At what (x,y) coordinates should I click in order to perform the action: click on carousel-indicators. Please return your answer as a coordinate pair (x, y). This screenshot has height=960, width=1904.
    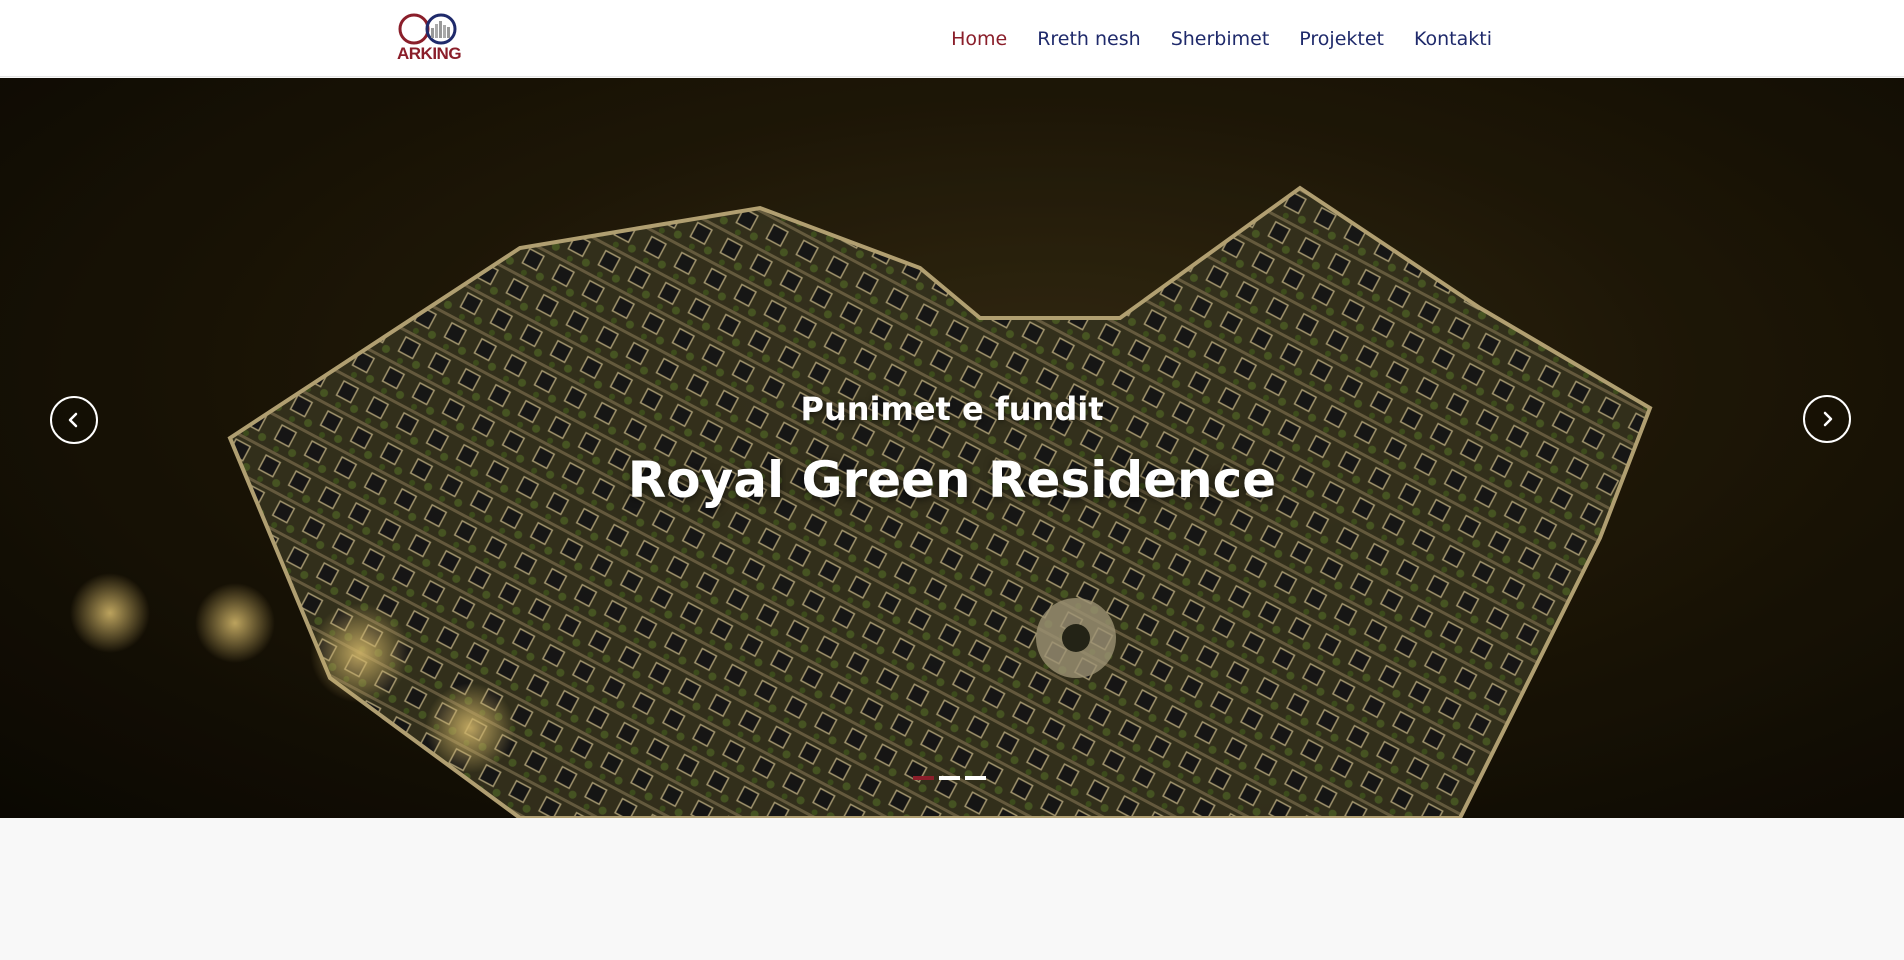
    Looking at the image, I should click on (949, 778).